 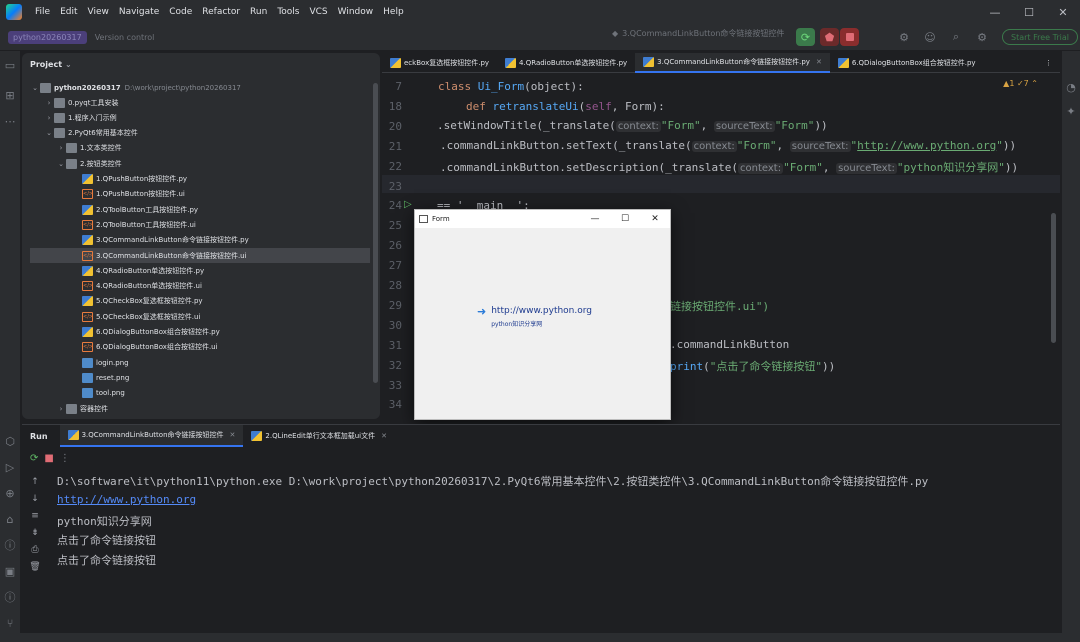 What do you see at coordinates (151, 436) in the screenshot?
I see `run-tab-active: 3.QCommandLinkButton命令链接按钮控件 ✕` at bounding box center [151, 436].